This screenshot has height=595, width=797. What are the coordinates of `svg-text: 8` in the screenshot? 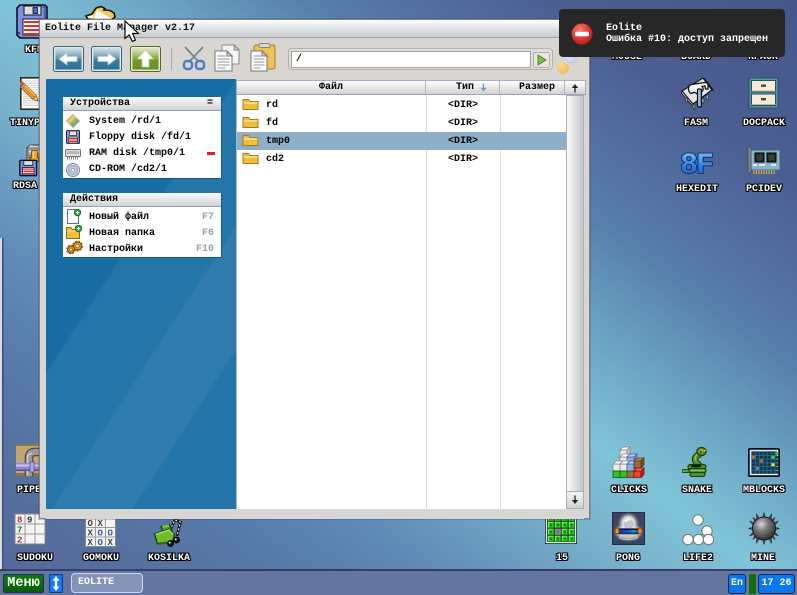 It's located at (19, 521).